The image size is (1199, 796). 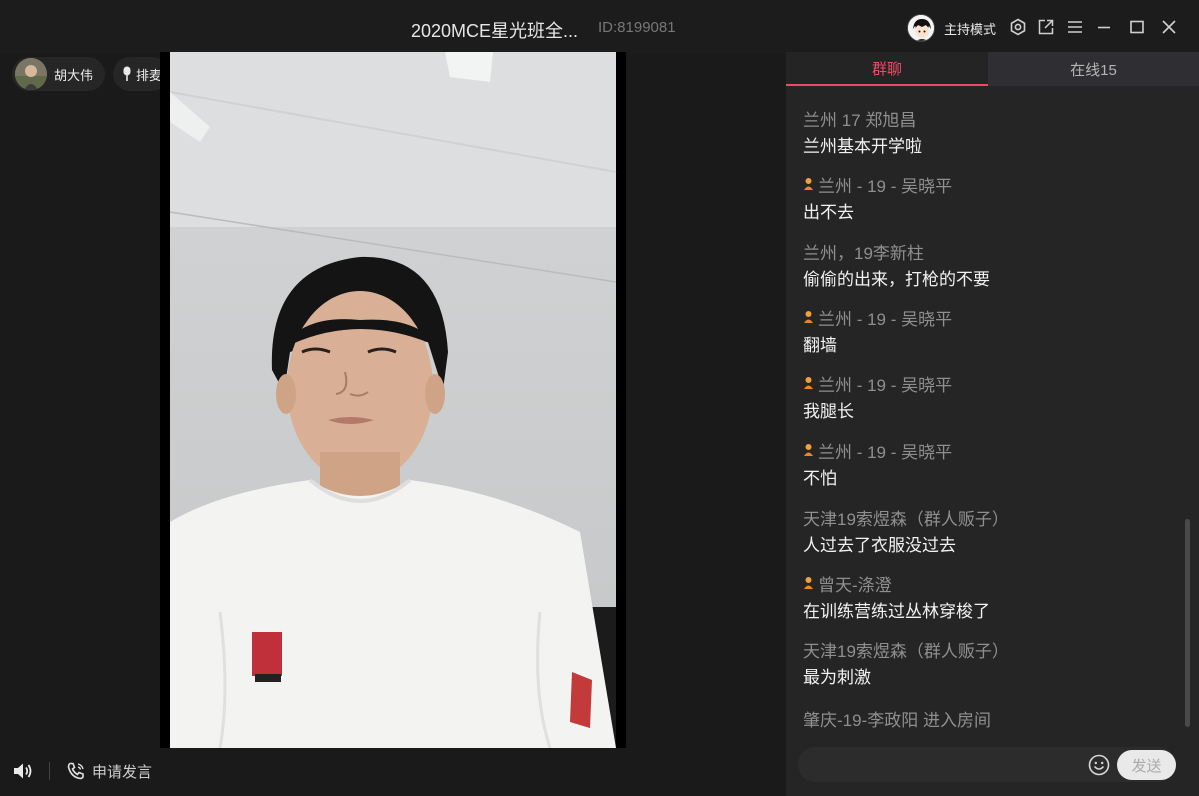 I want to click on room-id: ID:8199081, so click(x=637, y=27).